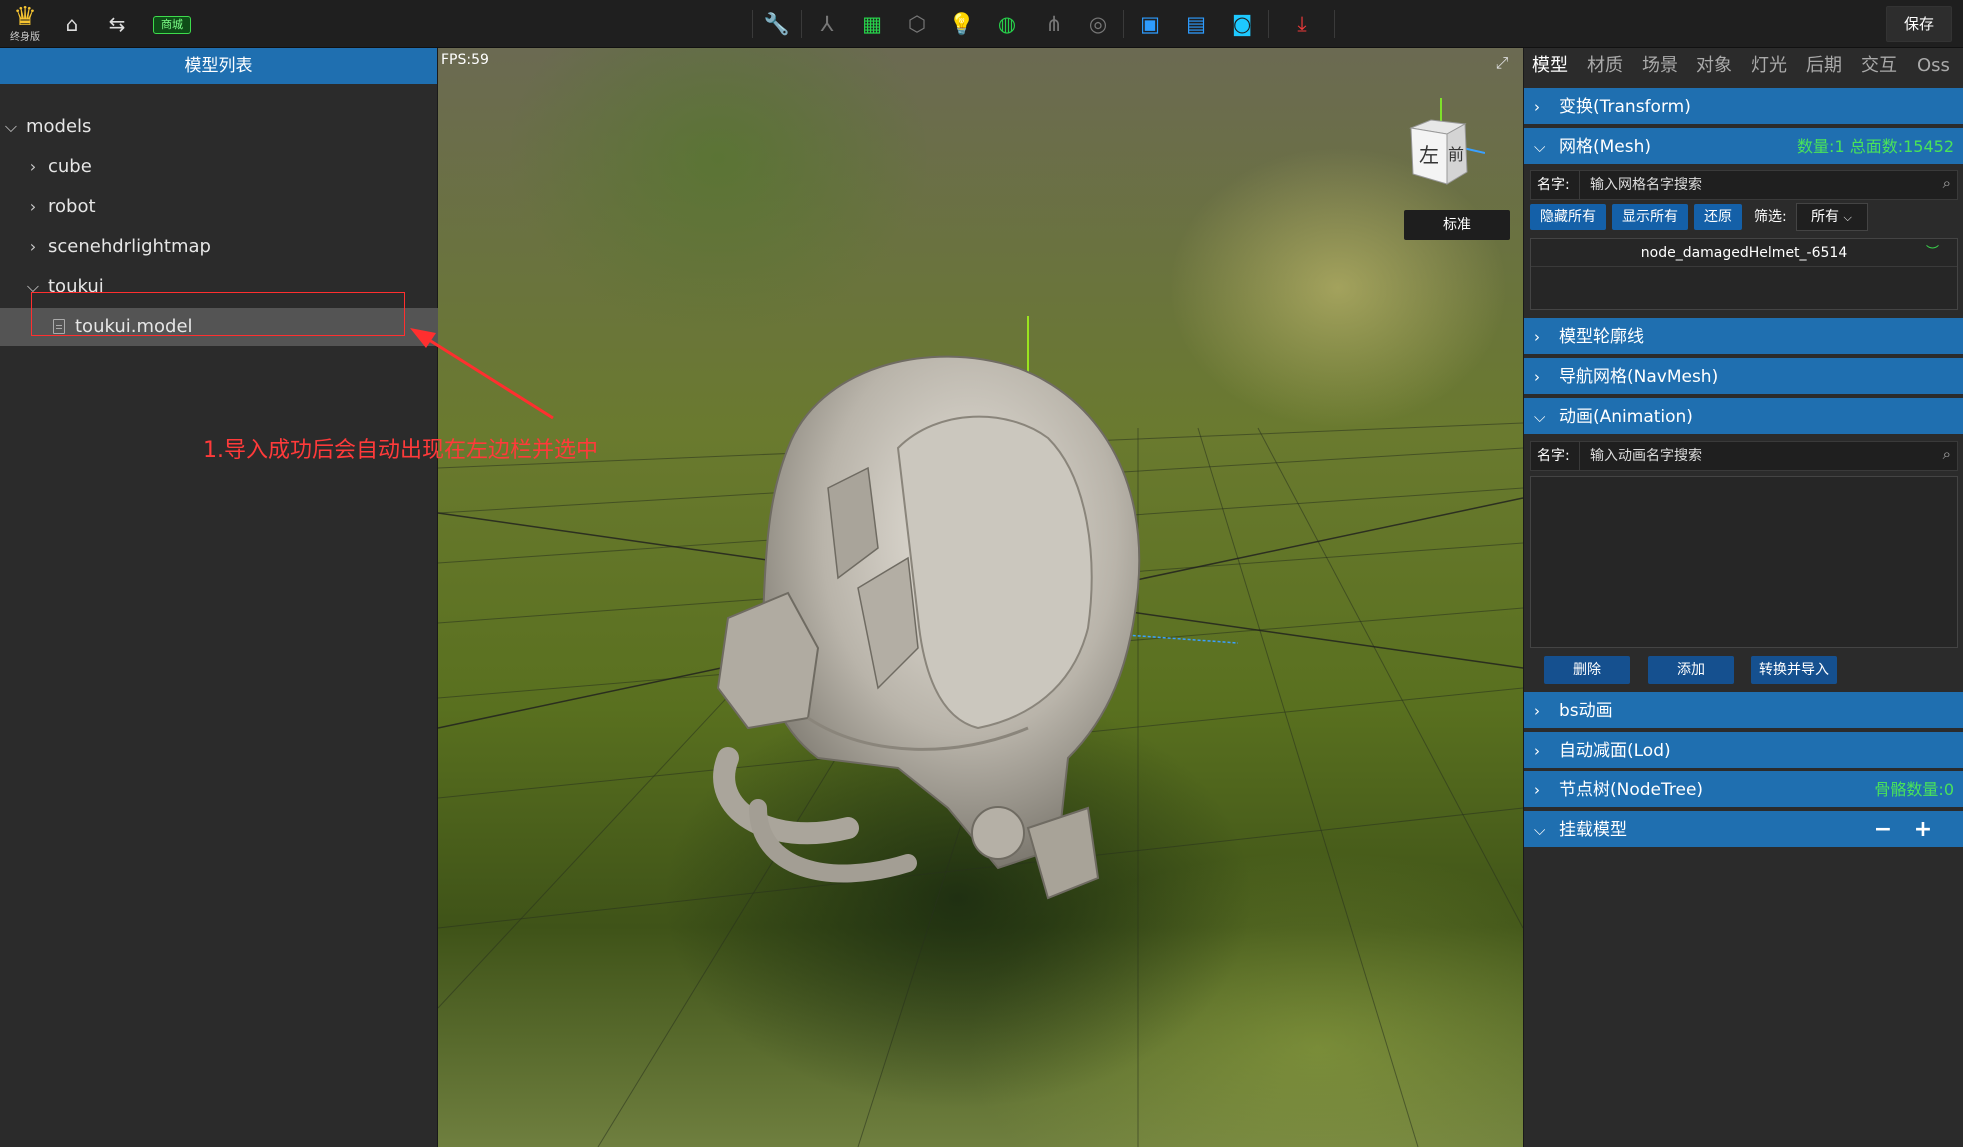 This screenshot has width=1963, height=1147. I want to click on download-icon: ⤓, so click(1302, 24).